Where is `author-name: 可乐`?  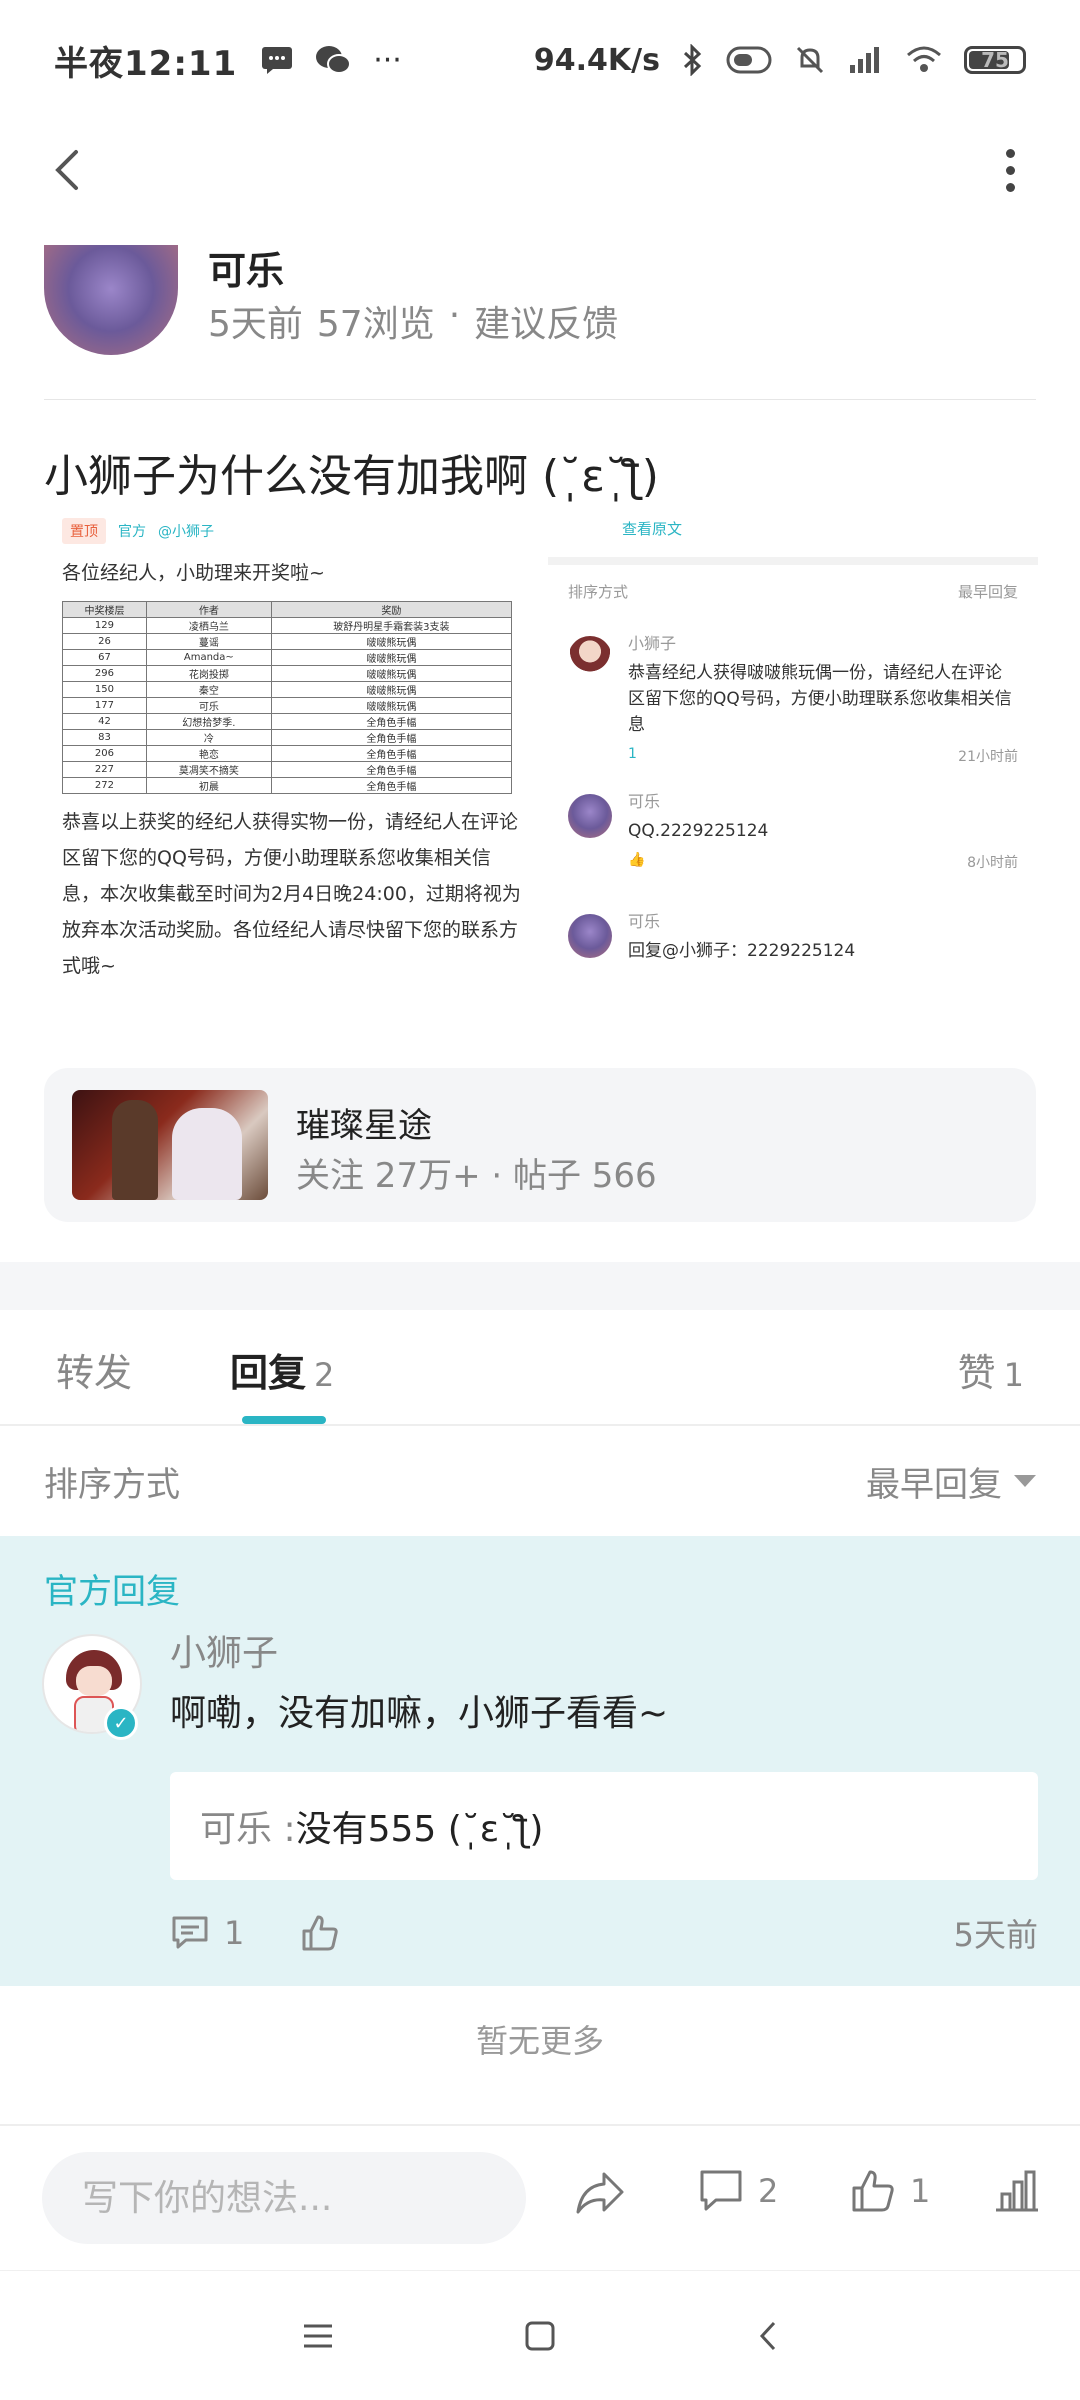 author-name: 可乐 is located at coordinates (246, 267).